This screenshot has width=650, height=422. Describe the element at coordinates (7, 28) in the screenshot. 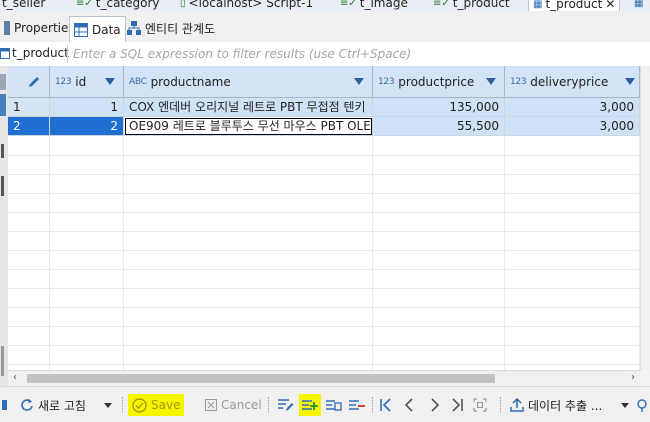

I see `properties-icon` at that location.